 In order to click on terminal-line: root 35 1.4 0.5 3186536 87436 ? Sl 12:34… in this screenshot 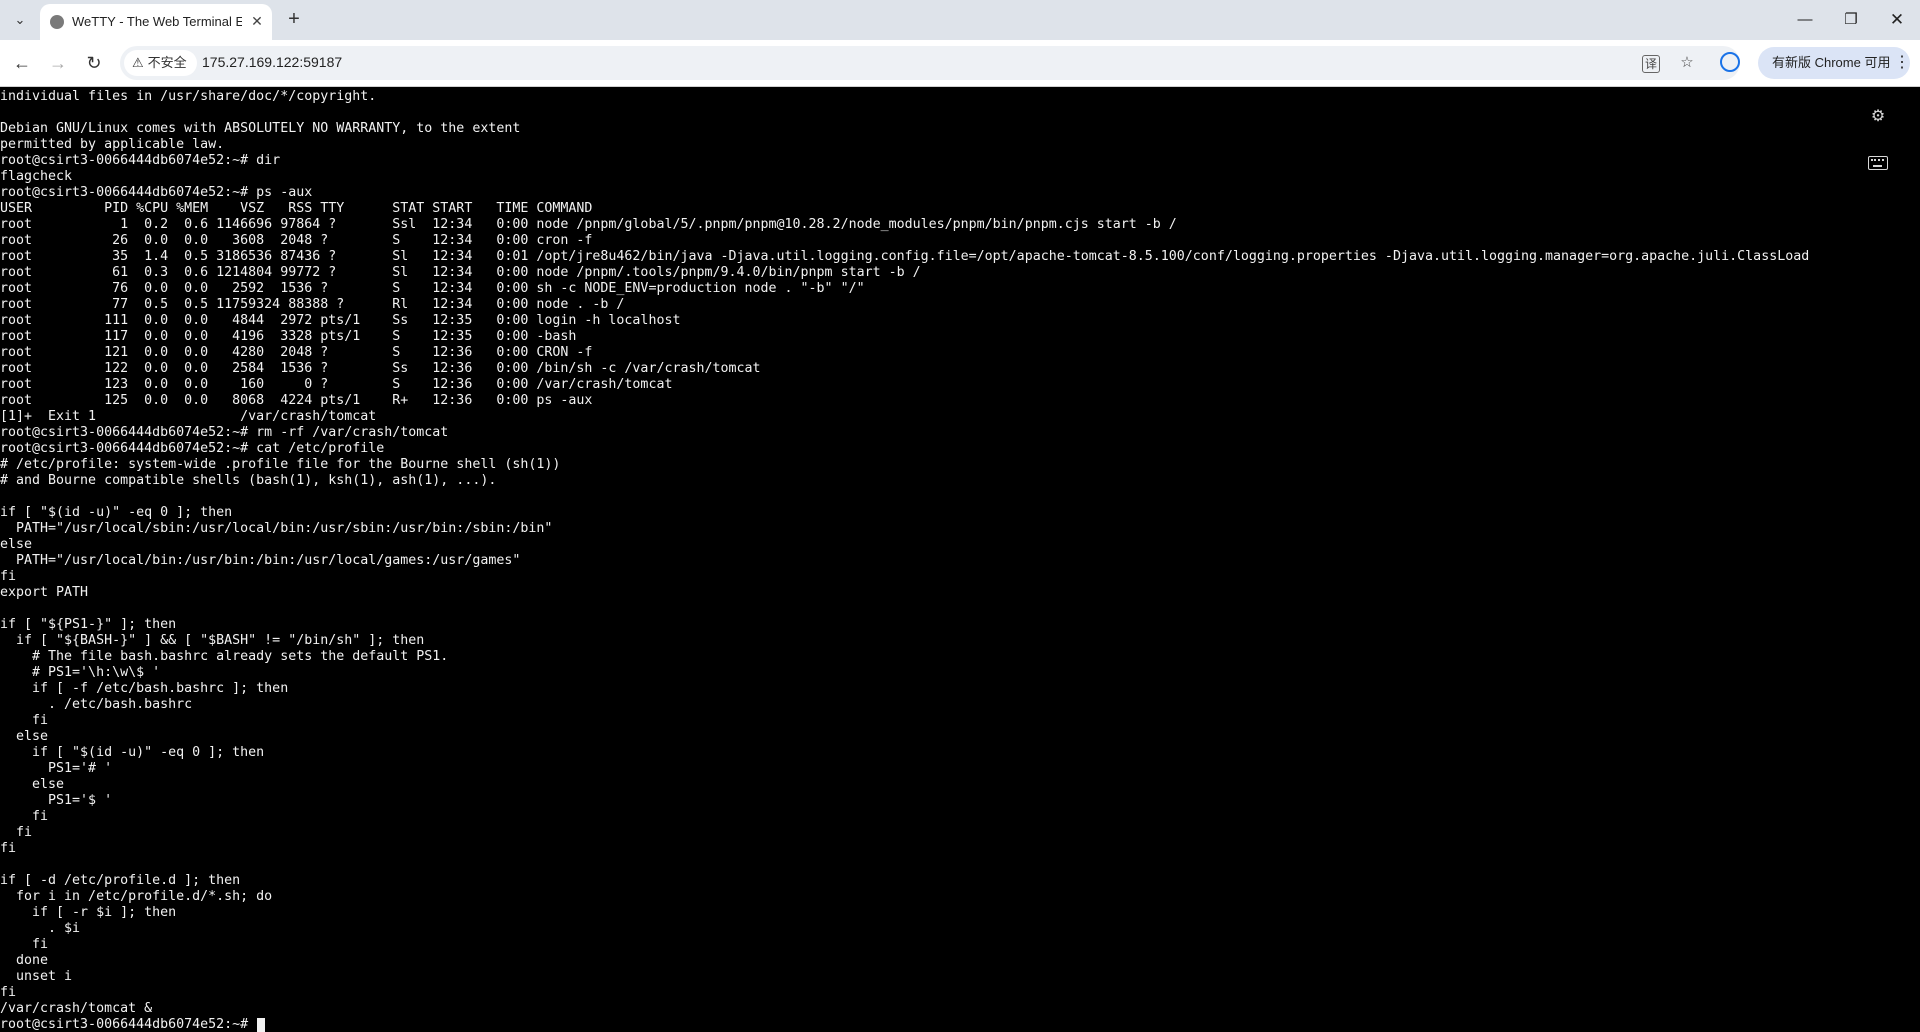, I will do `click(905, 256)`.